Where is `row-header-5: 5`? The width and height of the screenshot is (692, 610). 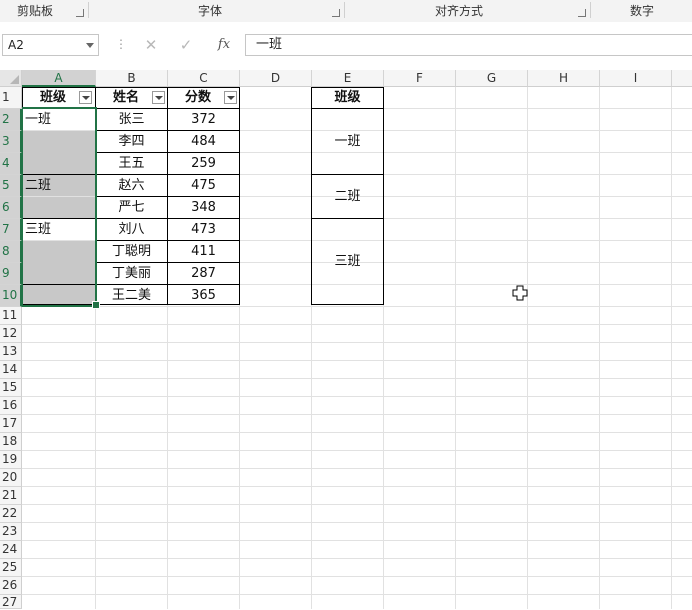 row-header-5: 5 is located at coordinates (11, 186).